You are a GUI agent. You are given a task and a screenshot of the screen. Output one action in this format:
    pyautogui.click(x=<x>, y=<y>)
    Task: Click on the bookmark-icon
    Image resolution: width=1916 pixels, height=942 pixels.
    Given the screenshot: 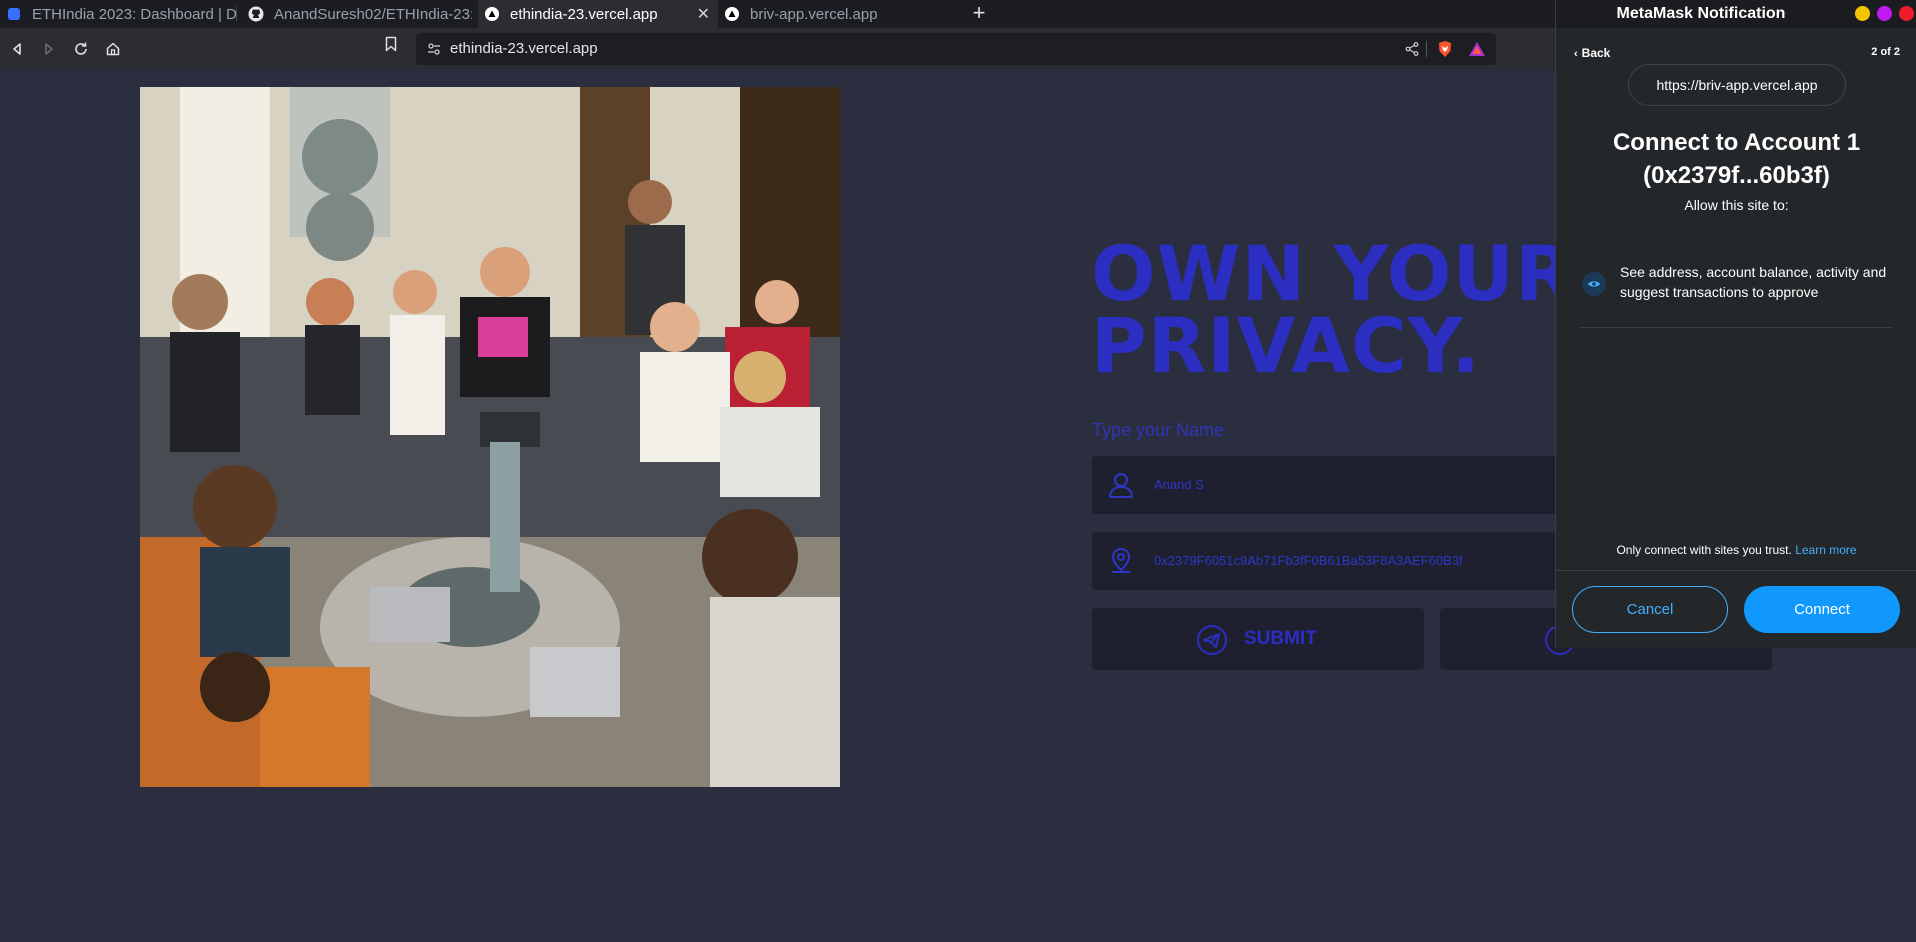 What is the action you would take?
    pyautogui.click(x=391, y=44)
    